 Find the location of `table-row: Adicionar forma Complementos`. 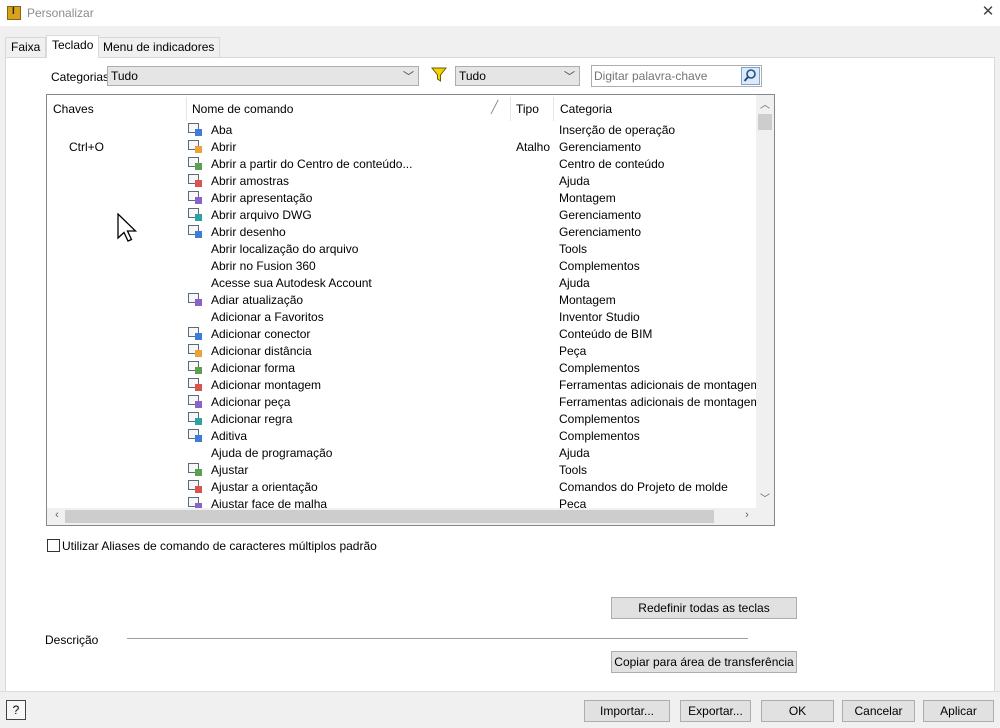

table-row: Adicionar forma Complementos is located at coordinates (403, 367).